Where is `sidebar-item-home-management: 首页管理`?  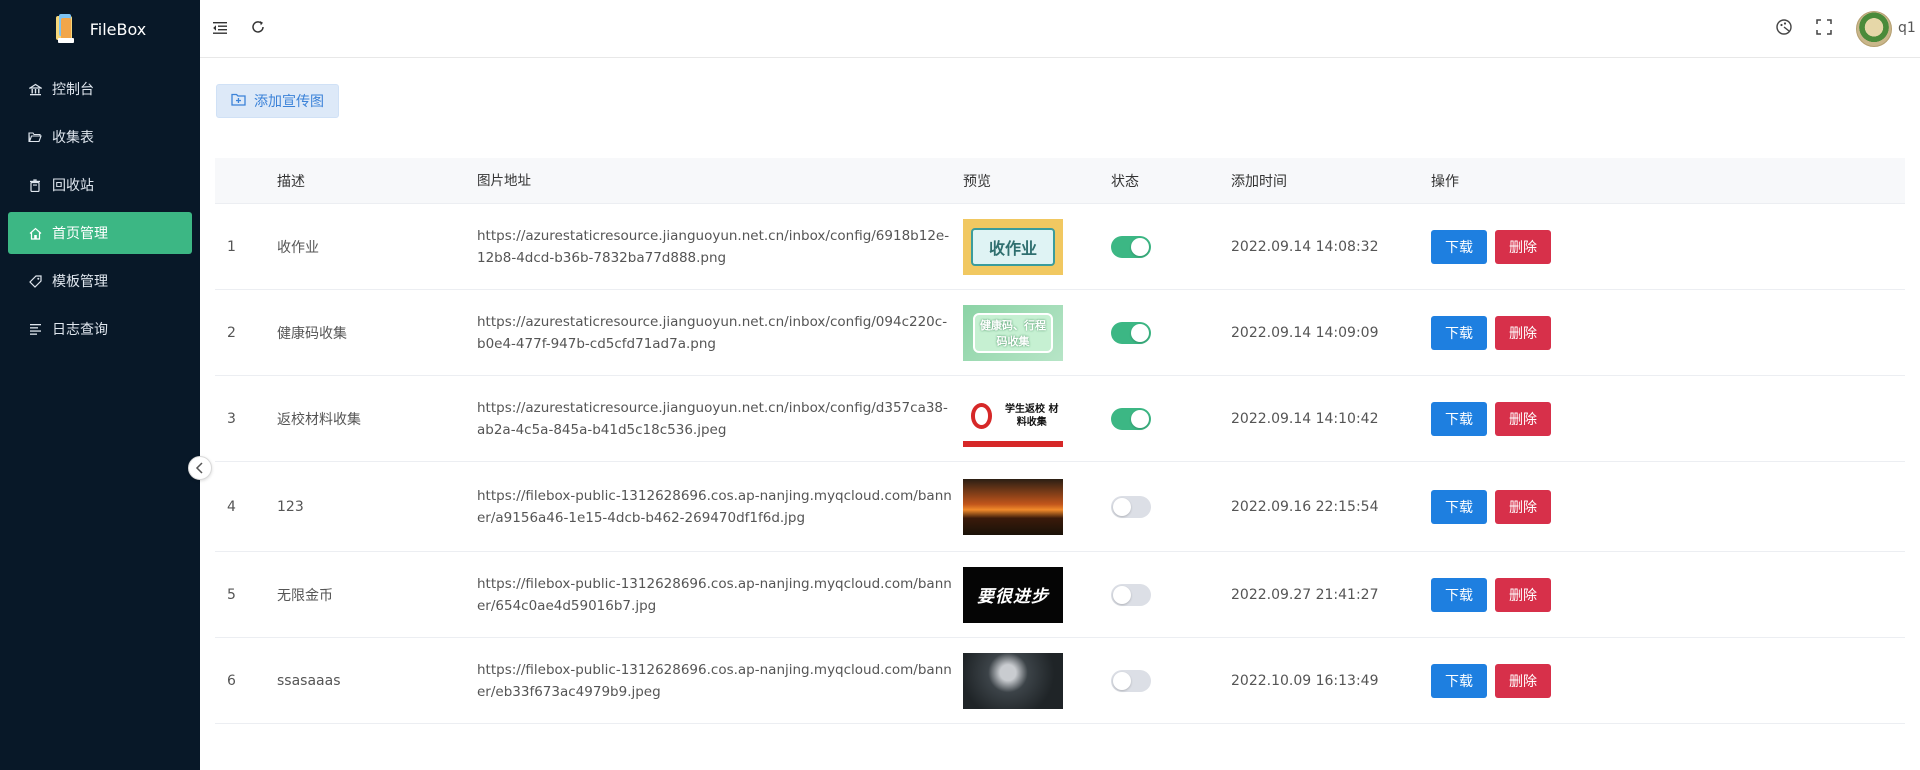 sidebar-item-home-management: 首页管理 is located at coordinates (100, 233).